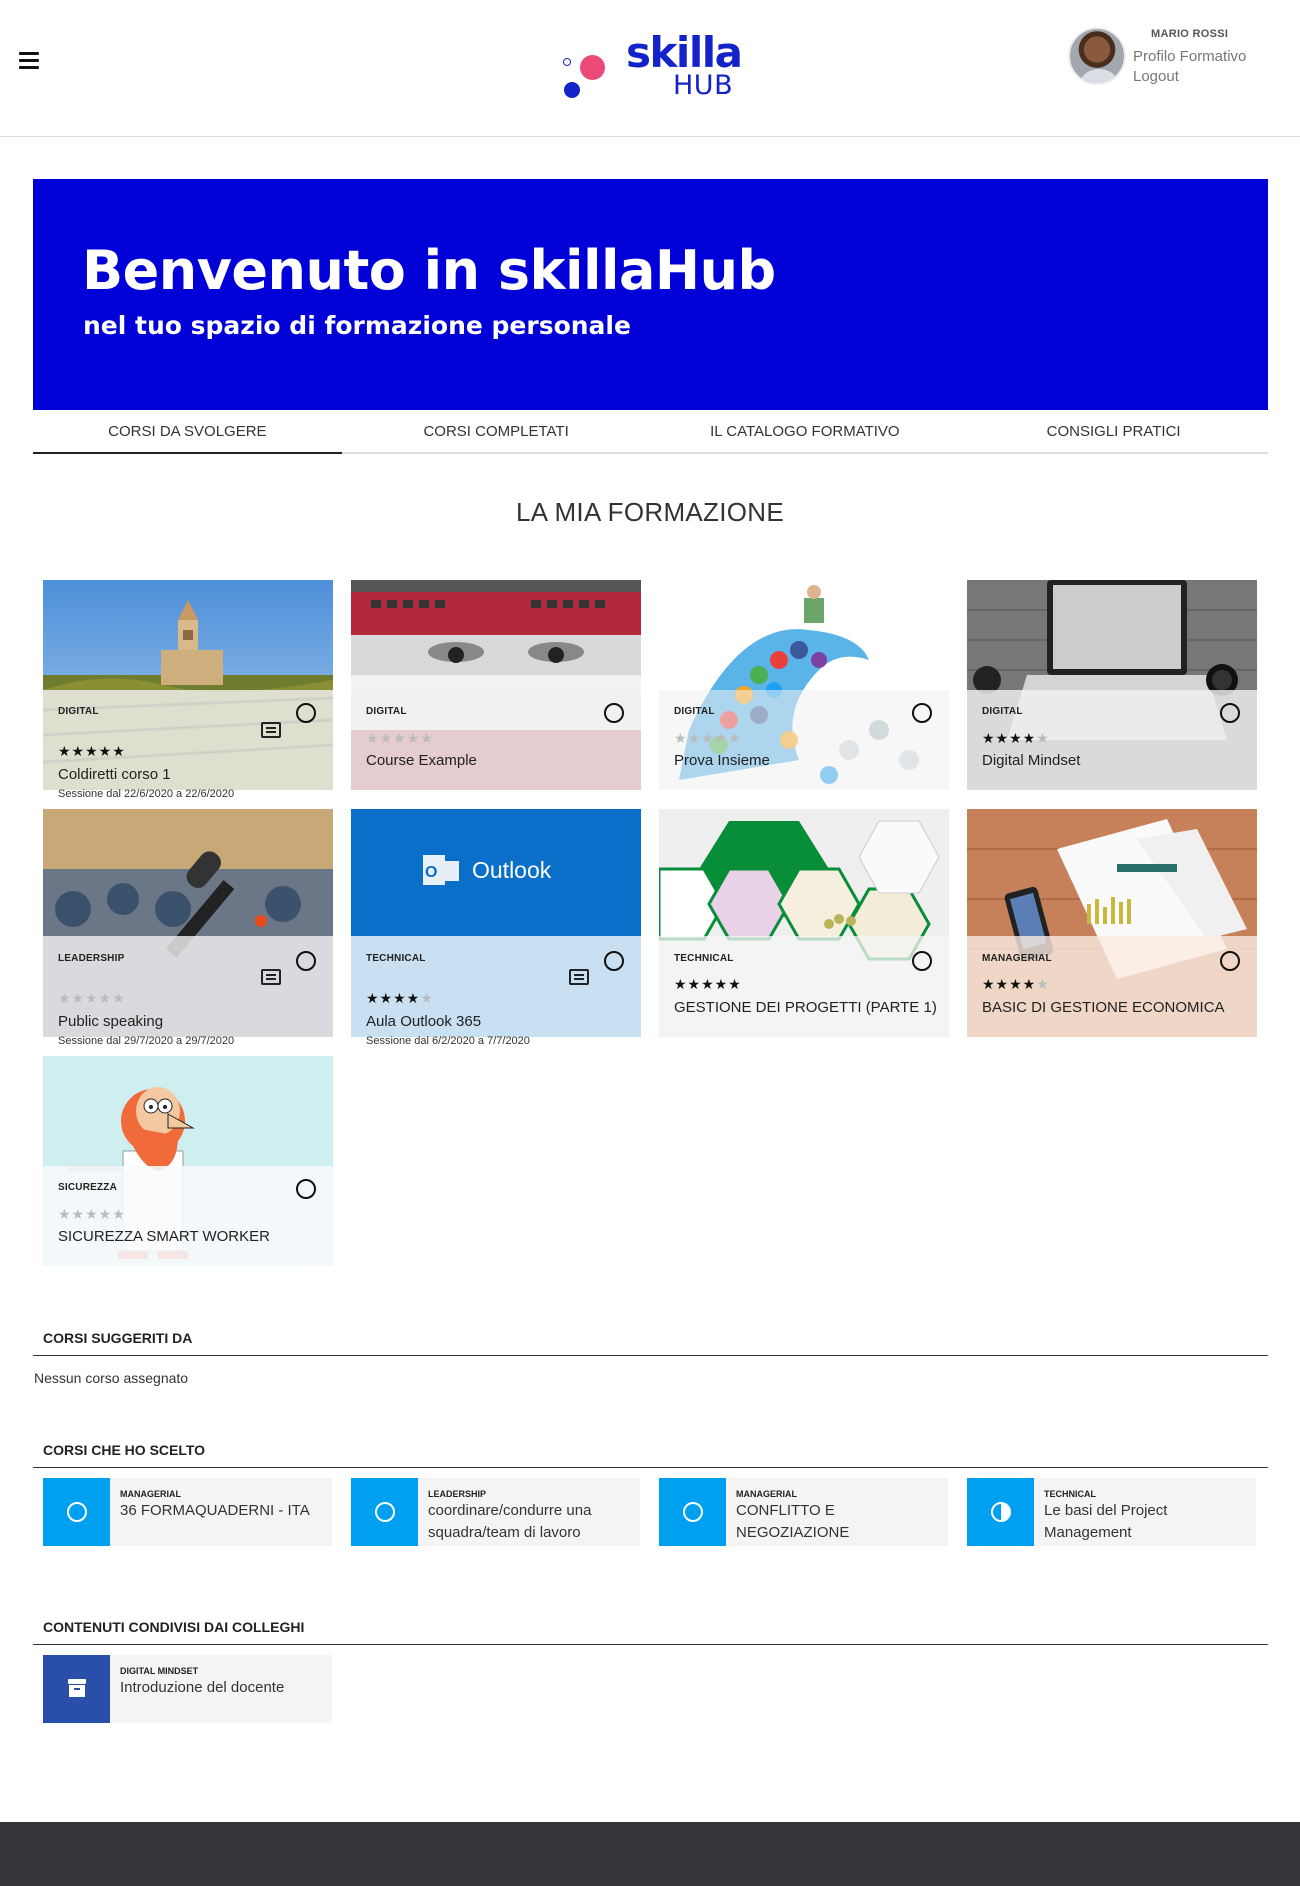  I want to click on course-category: TECHNICAL, so click(396, 958).